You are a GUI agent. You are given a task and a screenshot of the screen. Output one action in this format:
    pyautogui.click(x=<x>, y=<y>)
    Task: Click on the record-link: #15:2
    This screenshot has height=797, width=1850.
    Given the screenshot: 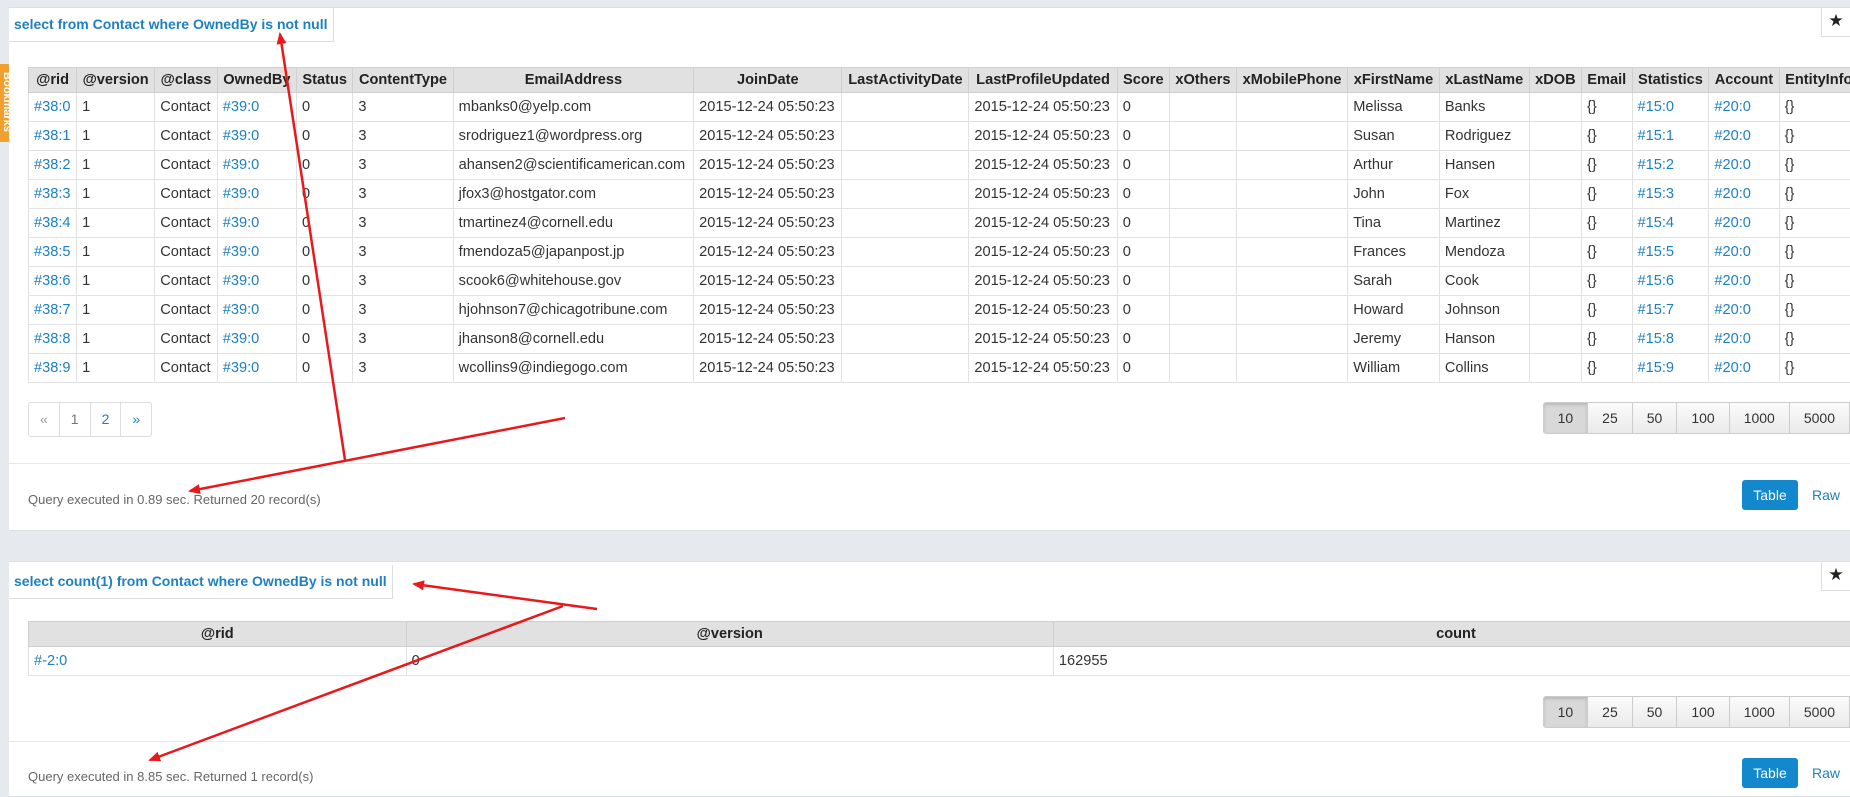 What is the action you would take?
    pyautogui.click(x=1670, y=165)
    